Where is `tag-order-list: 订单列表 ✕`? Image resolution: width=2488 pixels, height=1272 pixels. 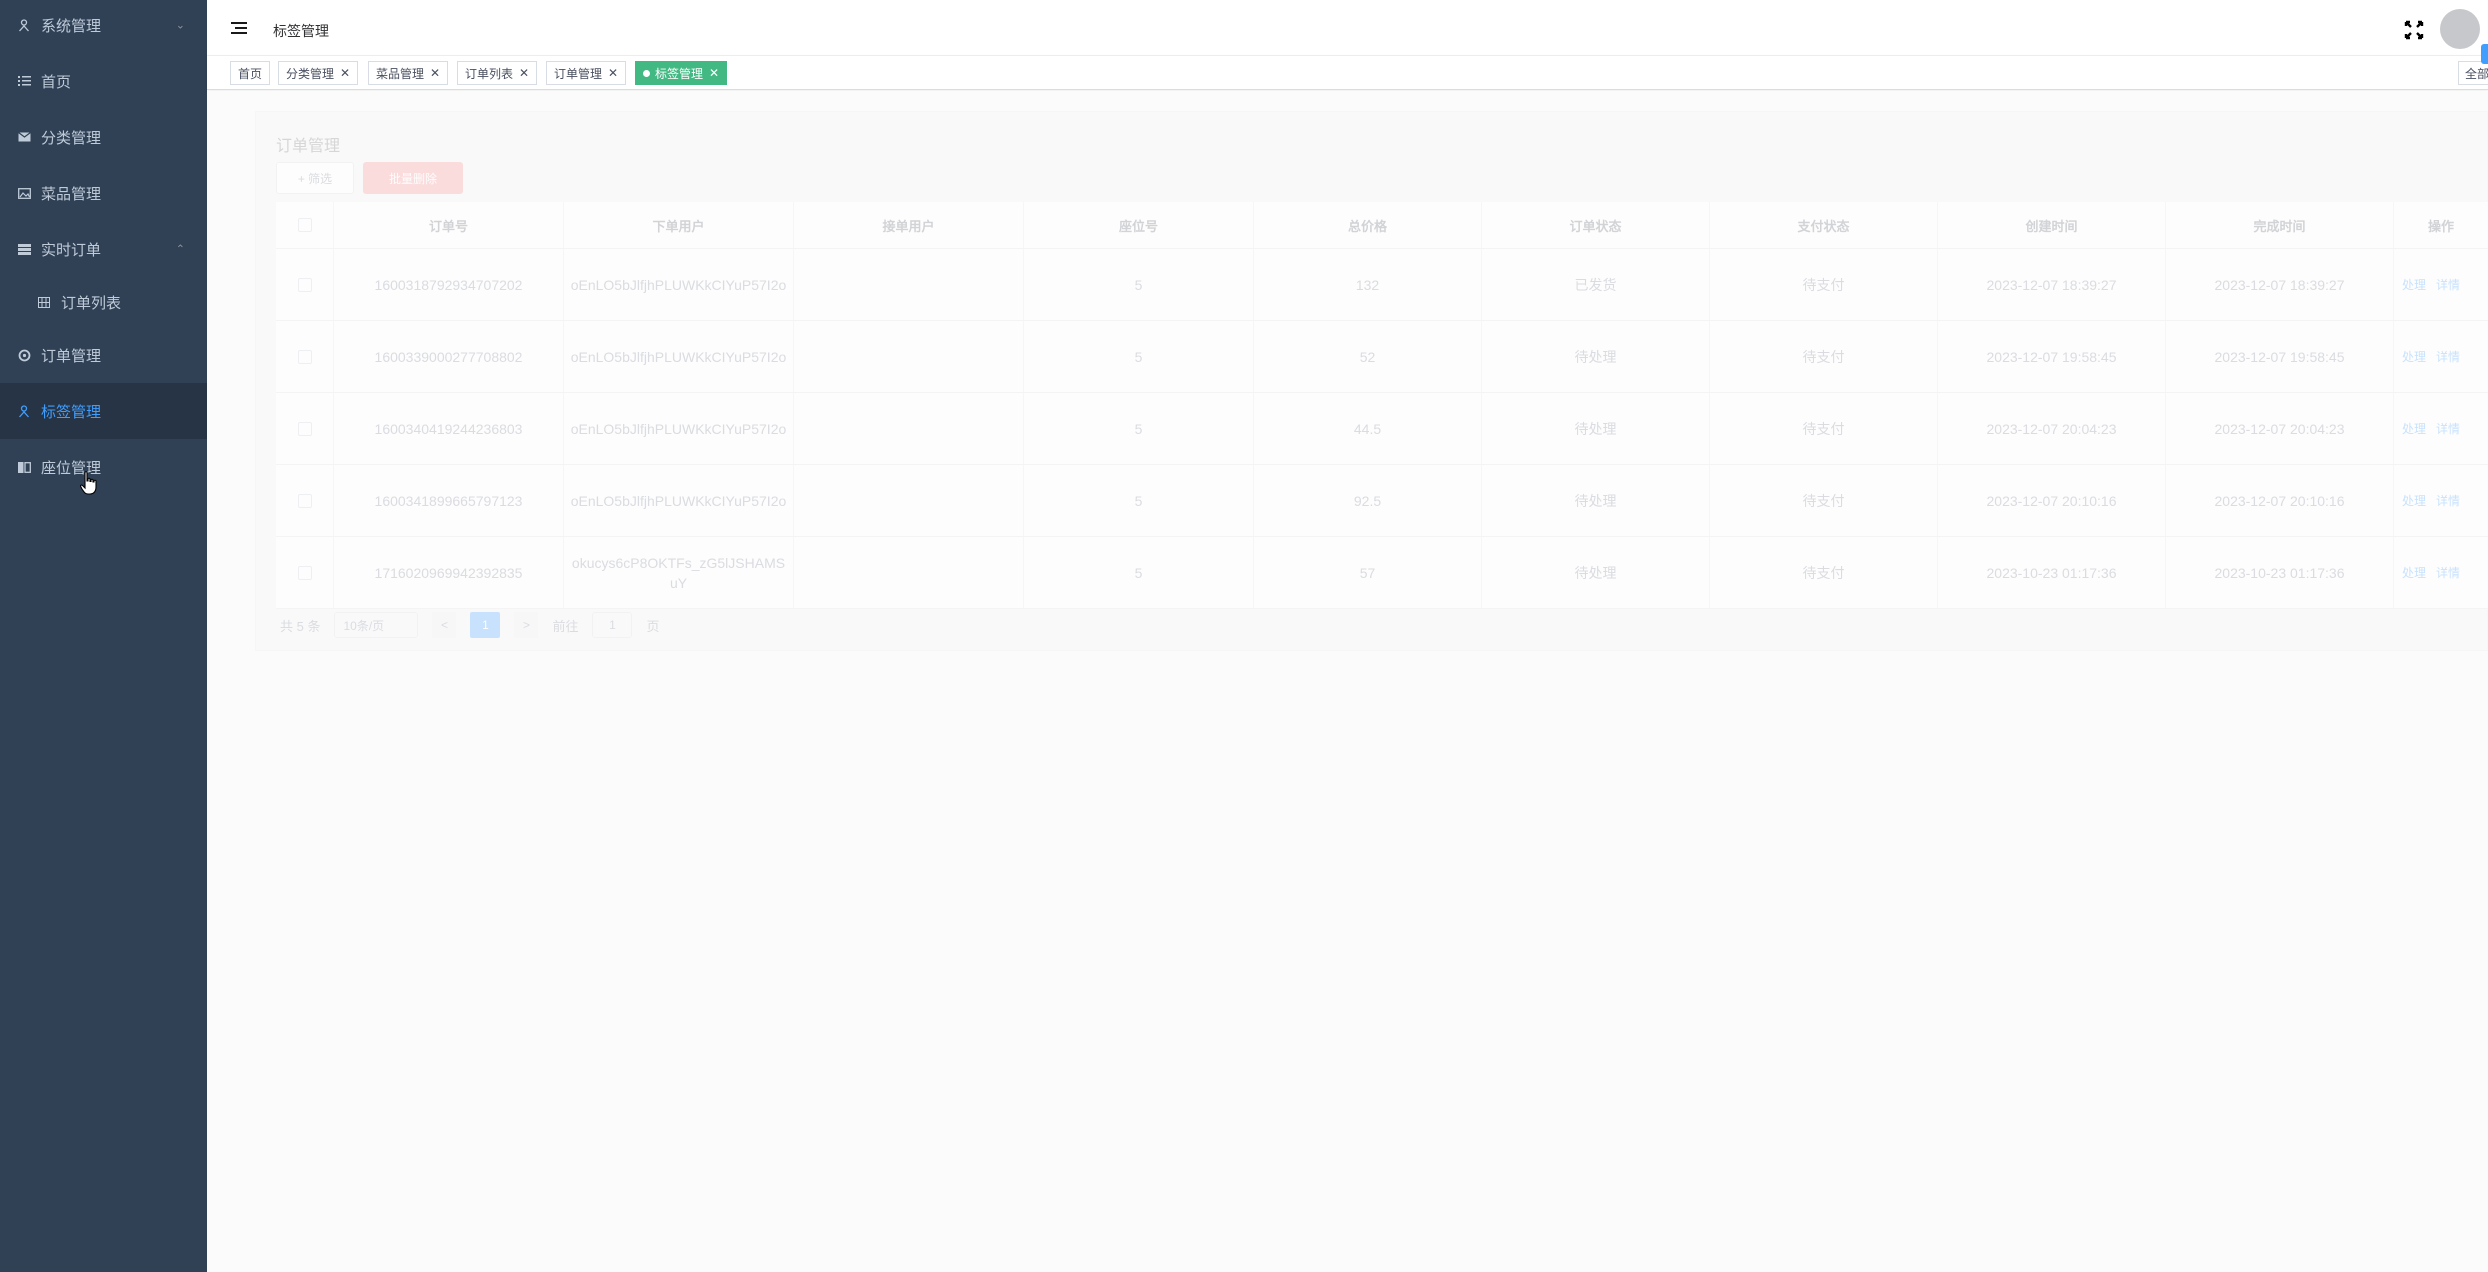
tag-order-list: 订单列表 ✕ is located at coordinates (497, 73).